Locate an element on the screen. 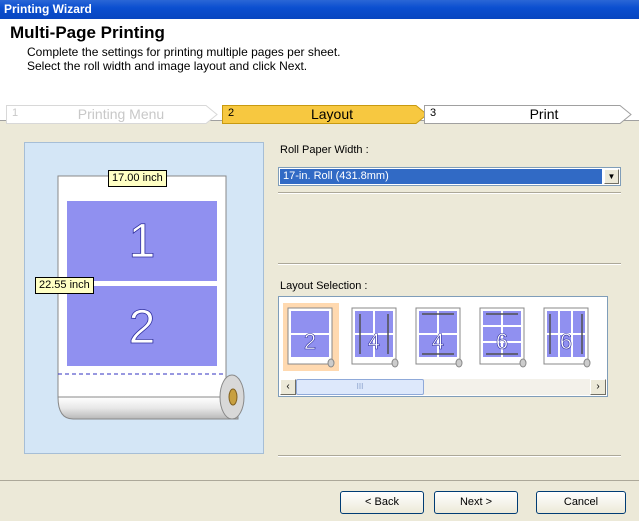  step-layout: 2 Layout is located at coordinates (325, 114).